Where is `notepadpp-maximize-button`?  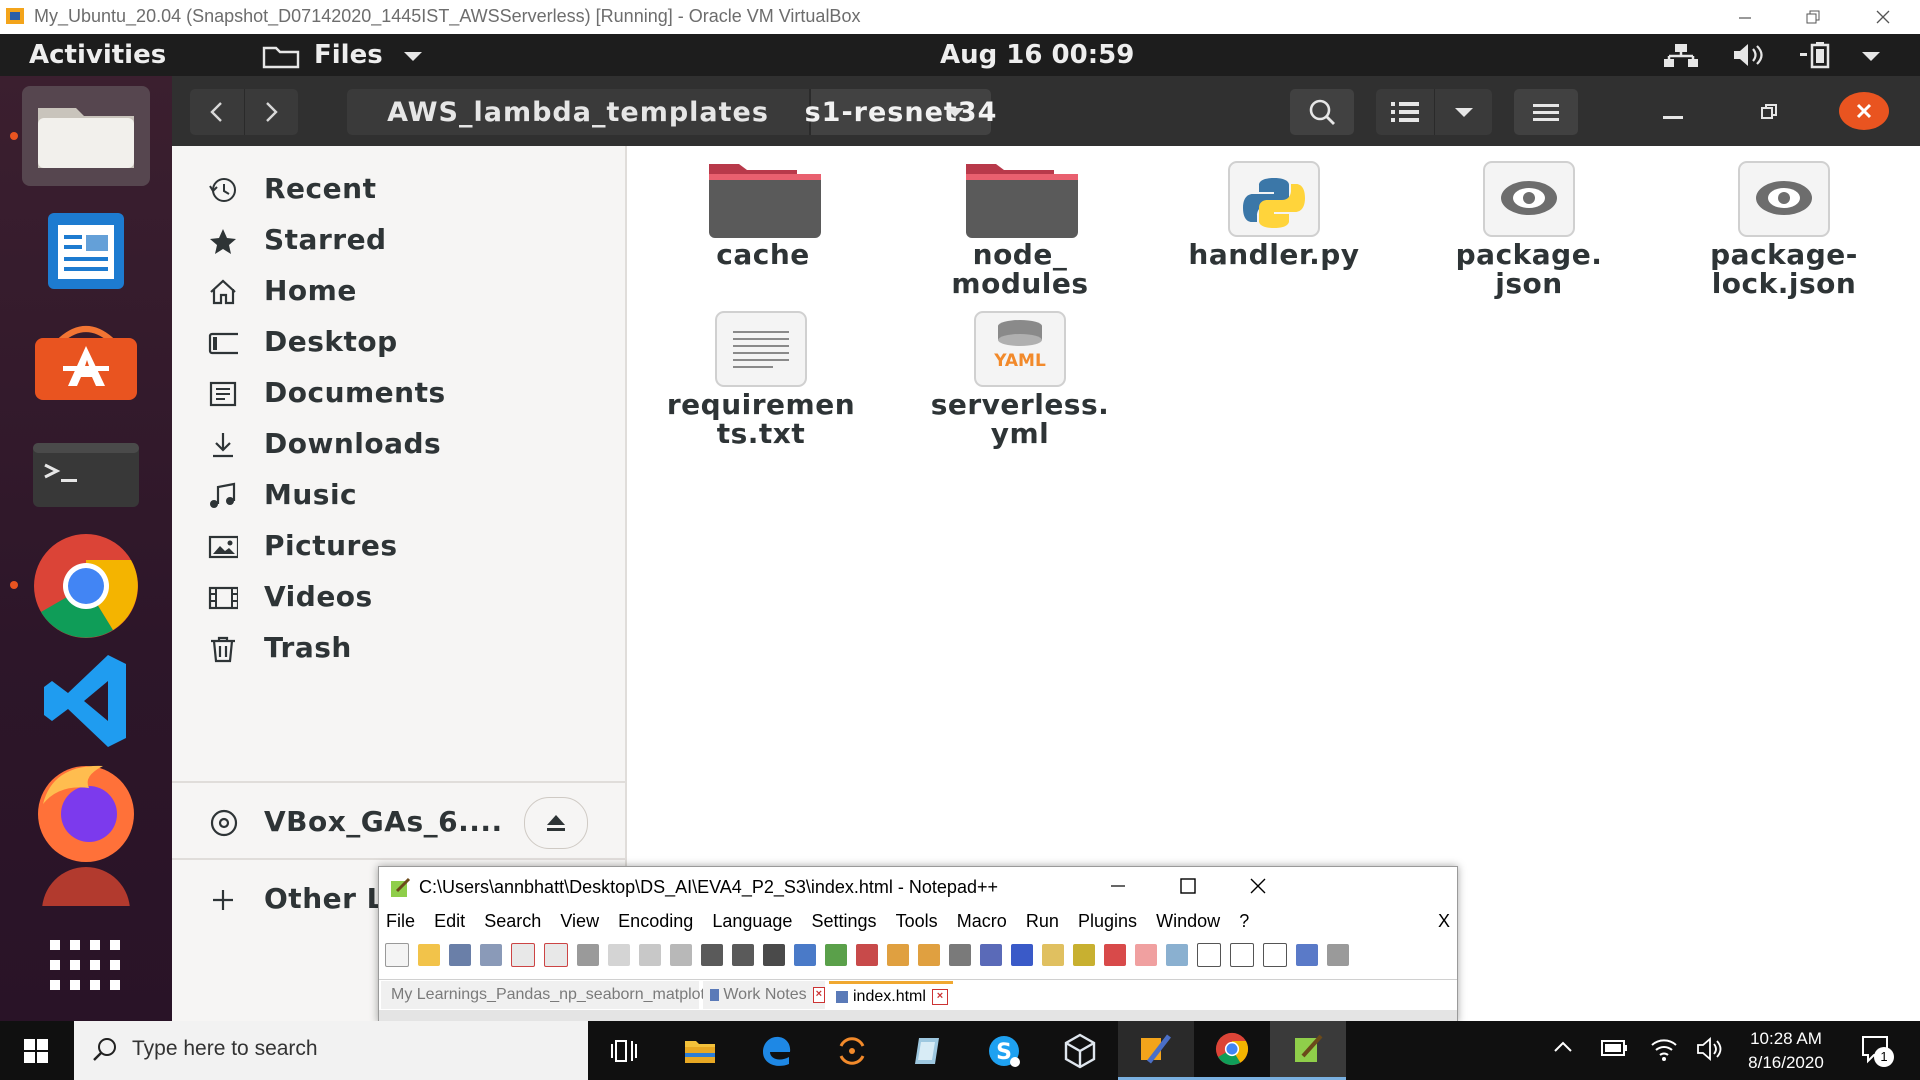
notepadpp-maximize-button is located at coordinates (1188, 886).